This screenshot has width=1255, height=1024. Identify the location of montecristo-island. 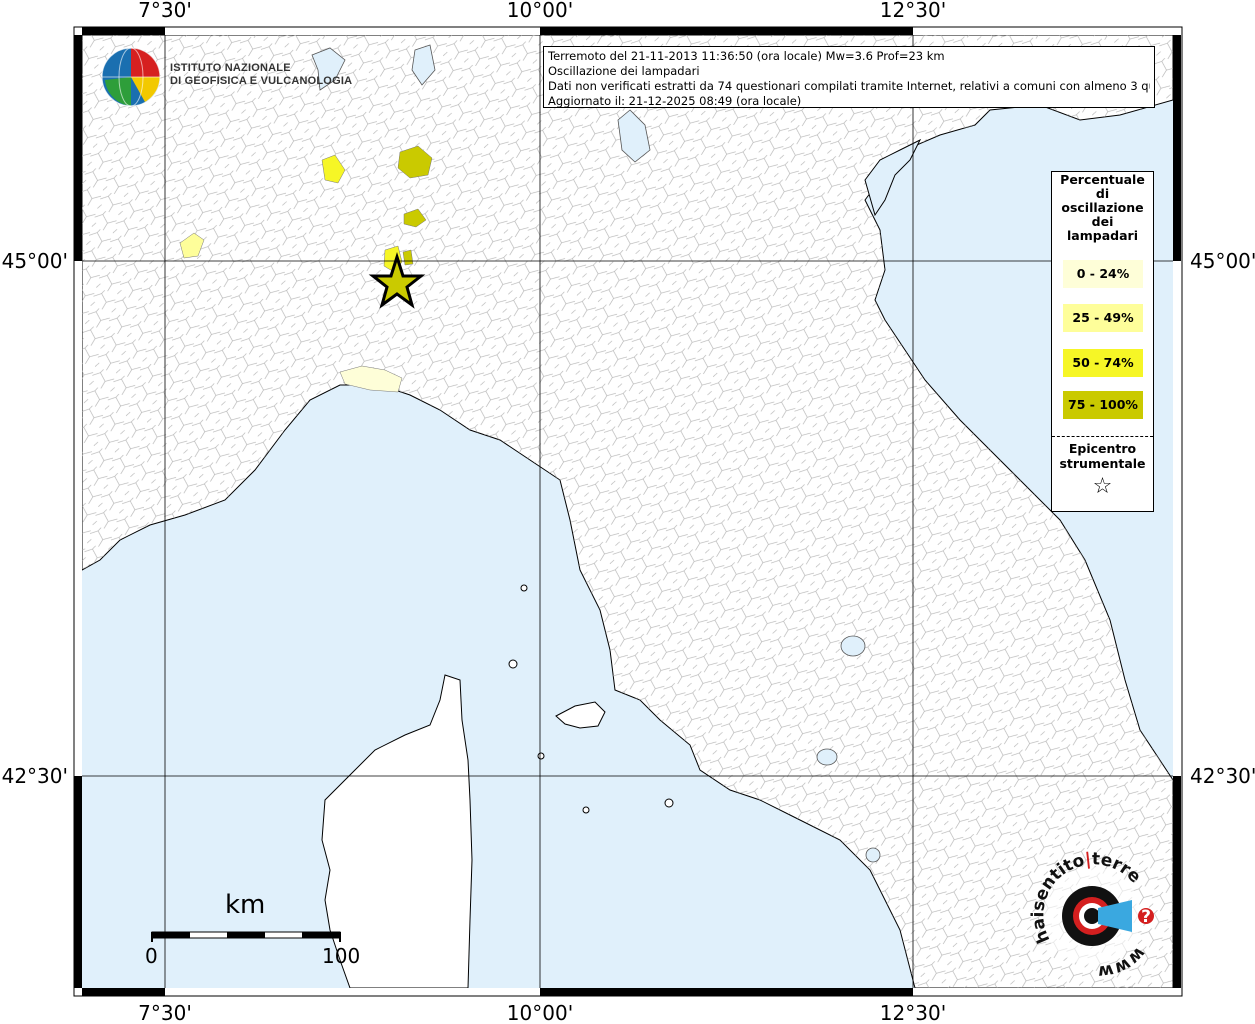
(586, 810).